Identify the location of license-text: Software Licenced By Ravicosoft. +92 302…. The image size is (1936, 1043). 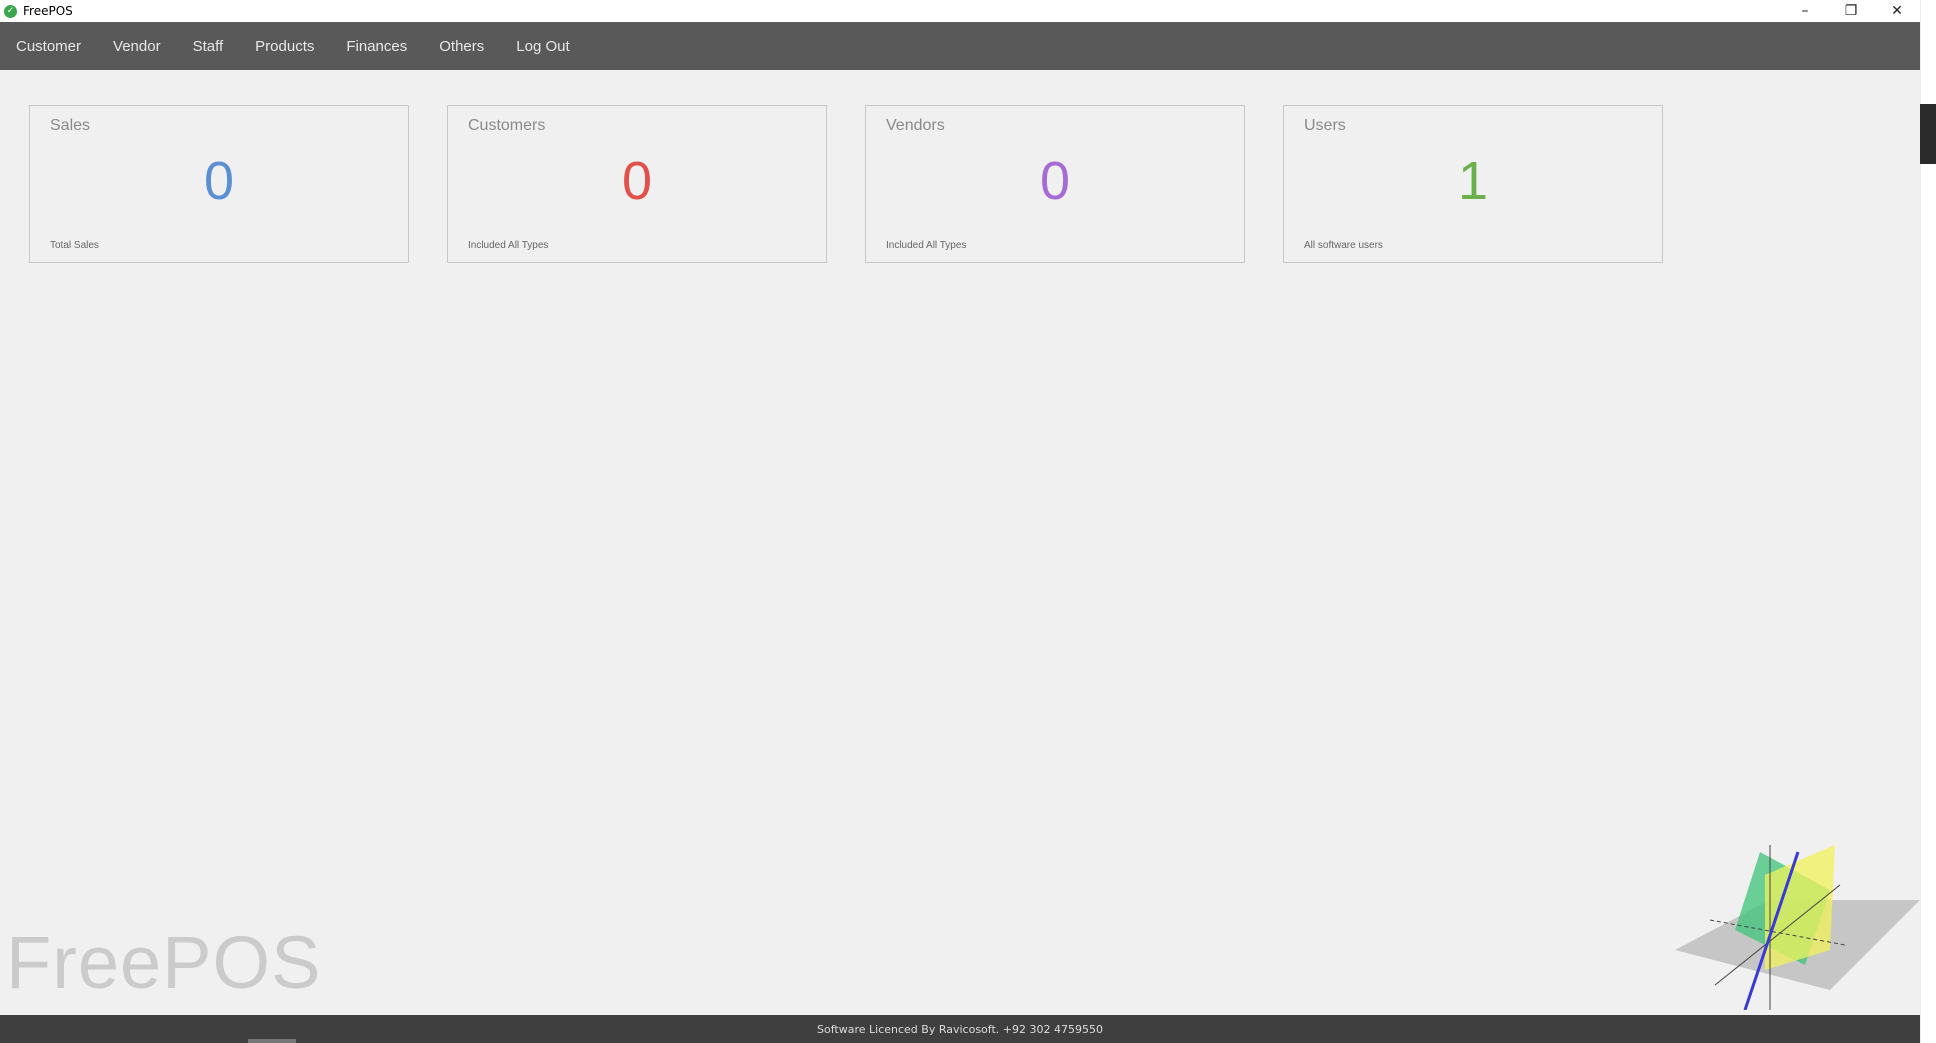
(960, 1029).